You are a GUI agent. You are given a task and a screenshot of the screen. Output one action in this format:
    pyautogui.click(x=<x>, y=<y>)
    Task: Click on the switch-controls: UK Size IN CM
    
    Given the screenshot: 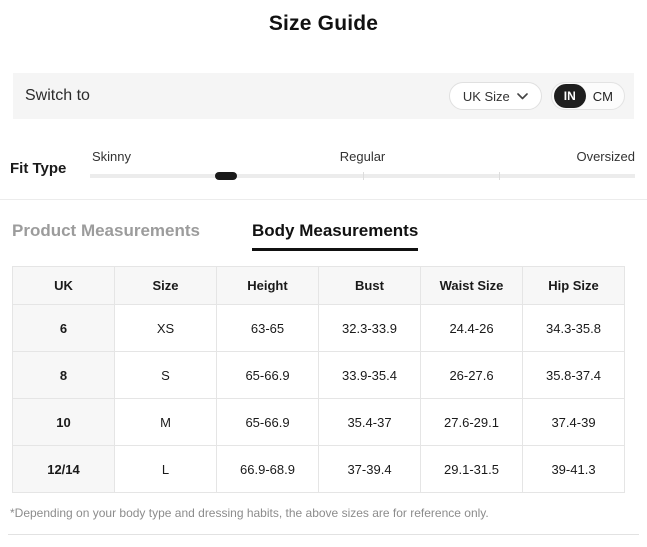 What is the action you would take?
    pyautogui.click(x=536, y=96)
    